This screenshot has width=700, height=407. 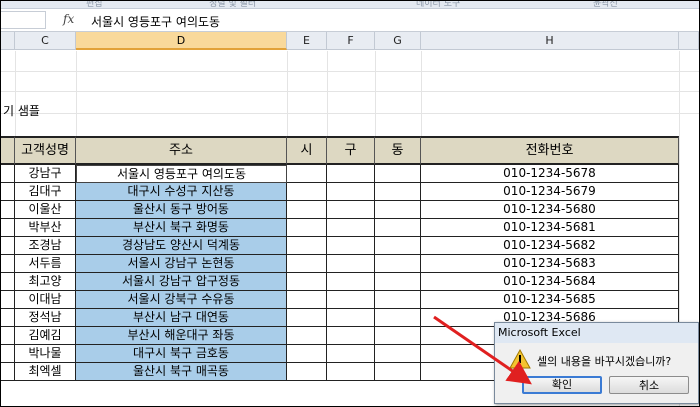 What do you see at coordinates (350, 5) in the screenshot?
I see `ribbon-group-labels: 편집 정렬 및 필터 데이터 도구 윤곽선` at bounding box center [350, 5].